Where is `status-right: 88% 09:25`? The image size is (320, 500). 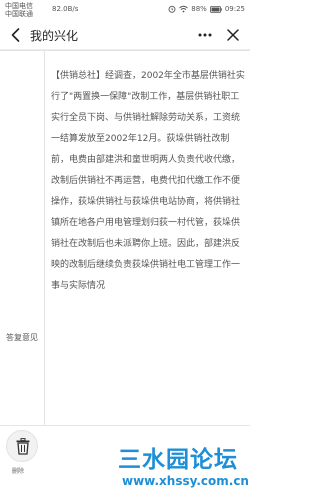 status-right: 88% 09:25 is located at coordinates (206, 9).